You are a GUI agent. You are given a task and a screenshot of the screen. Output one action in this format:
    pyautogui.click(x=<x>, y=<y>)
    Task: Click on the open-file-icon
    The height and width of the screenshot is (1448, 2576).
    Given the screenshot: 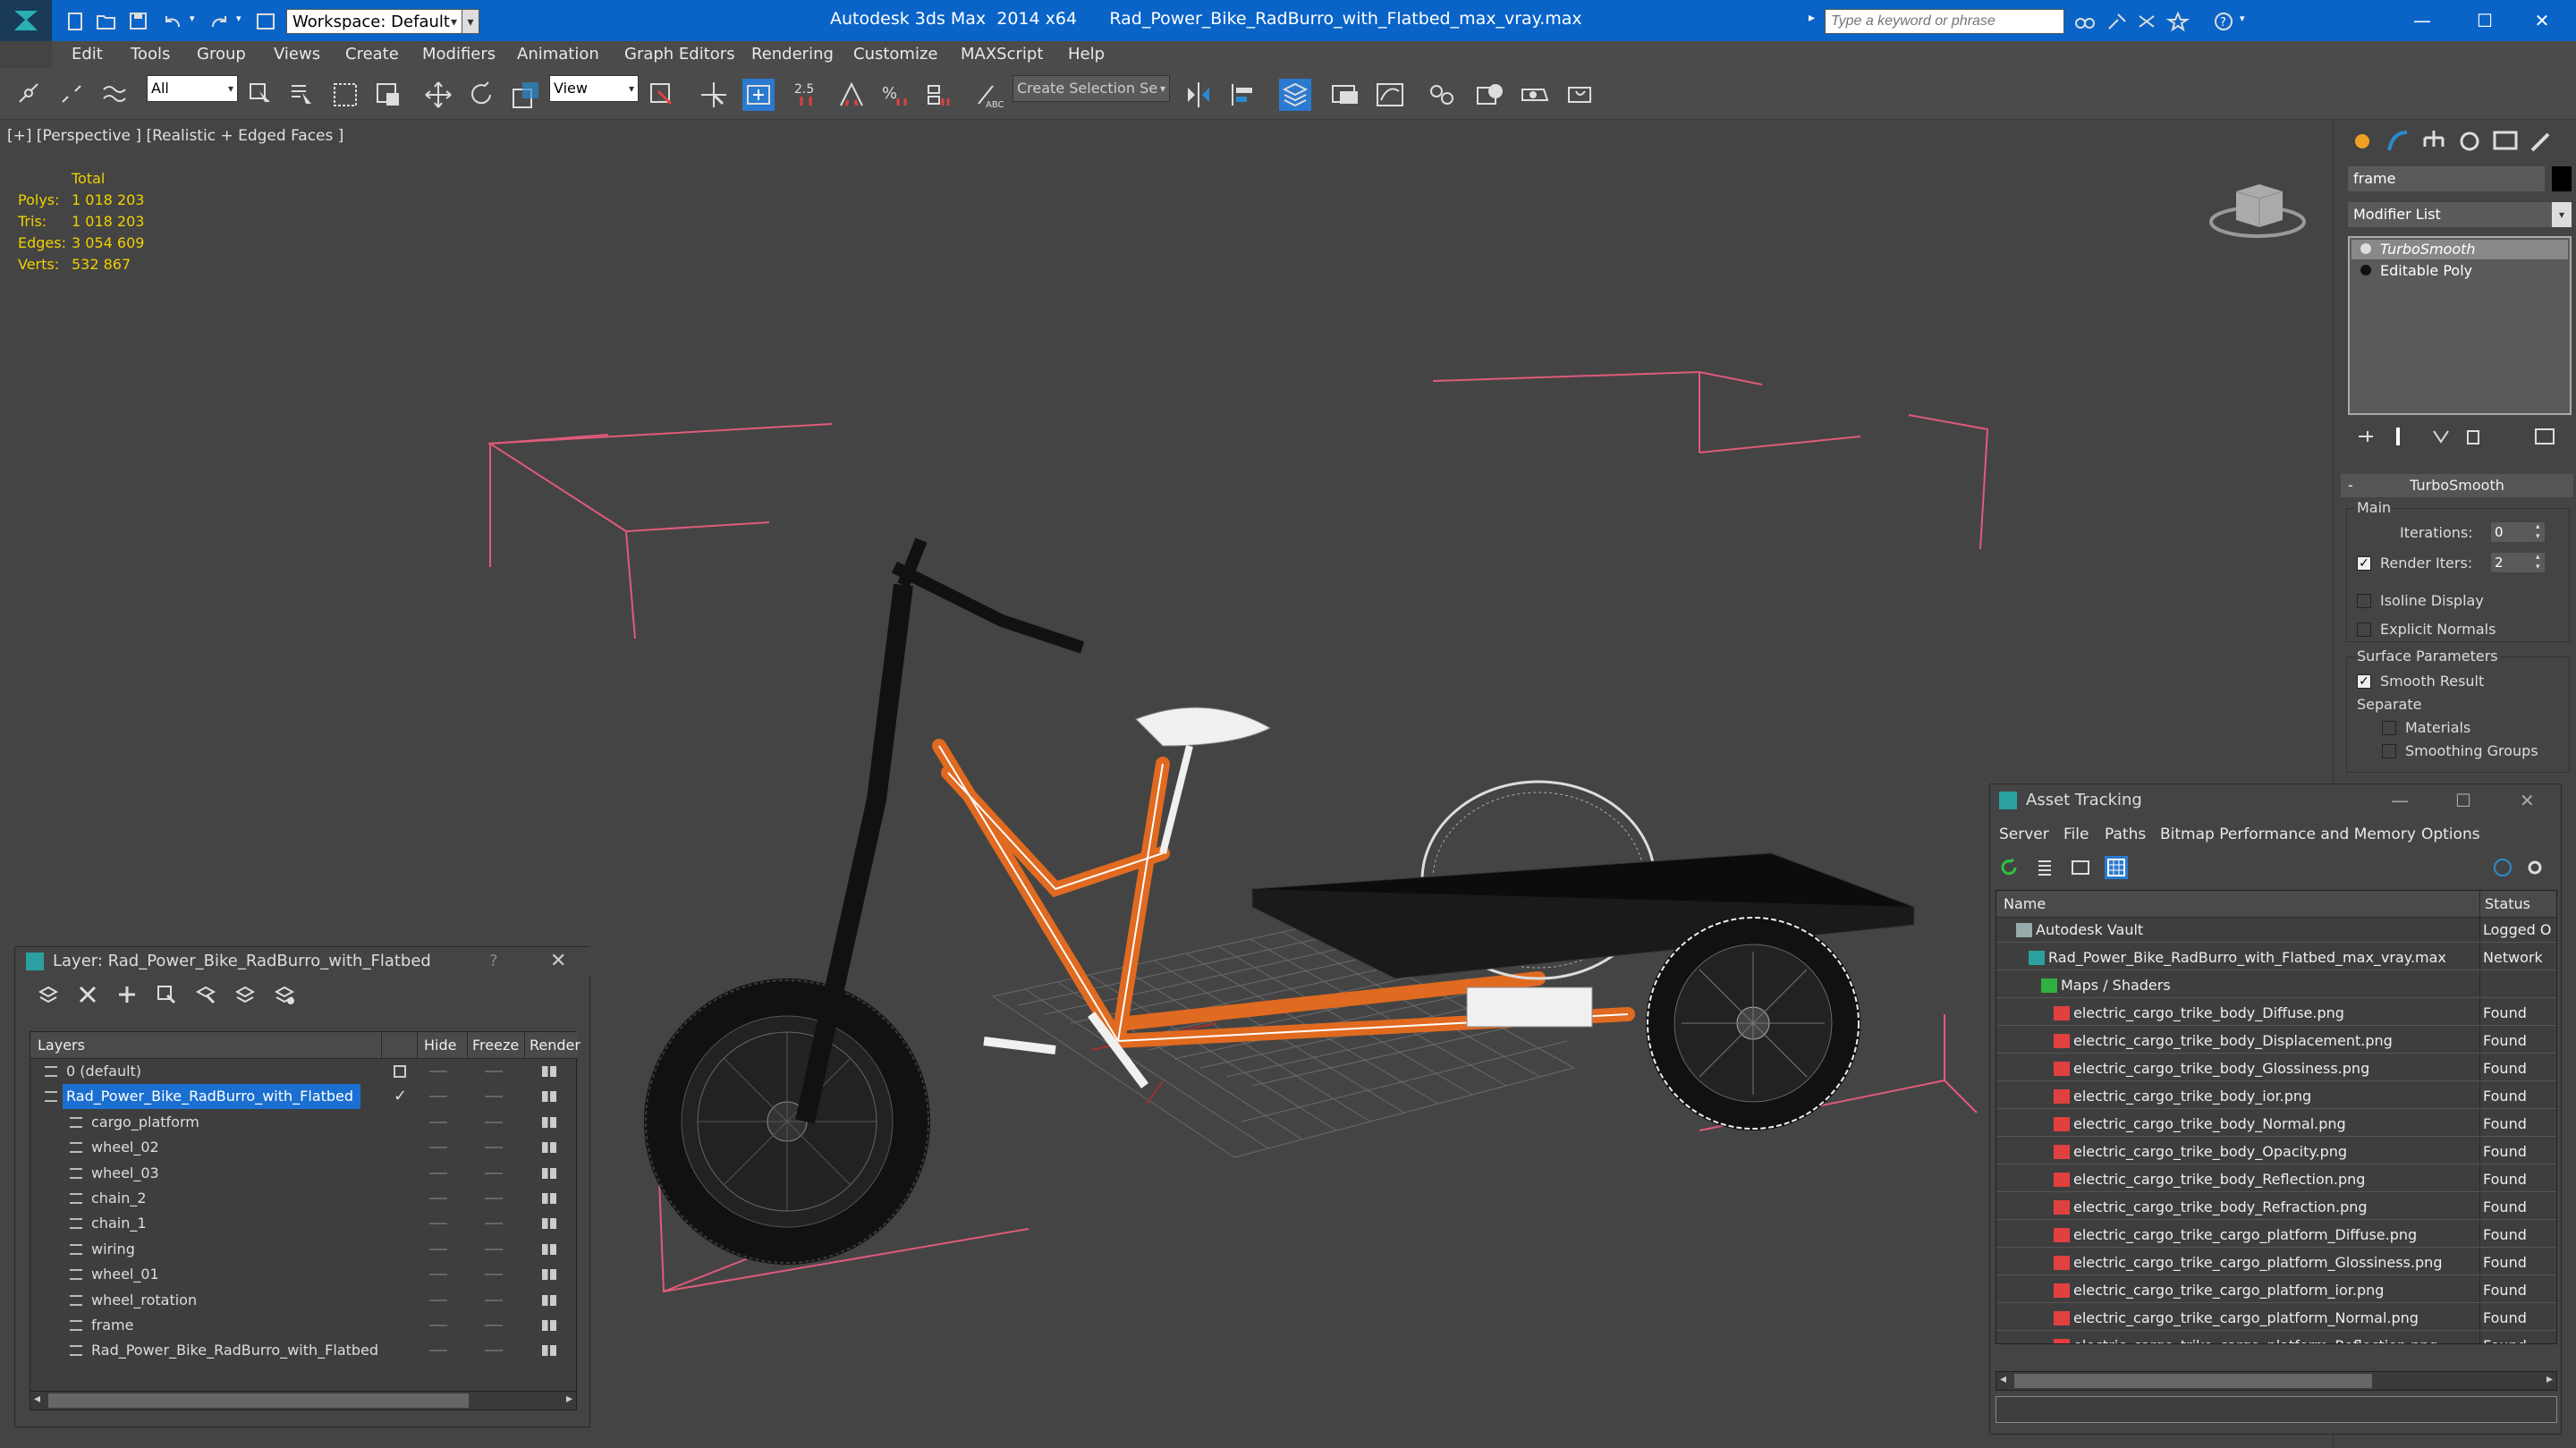 What is the action you would take?
    pyautogui.click(x=106, y=21)
    